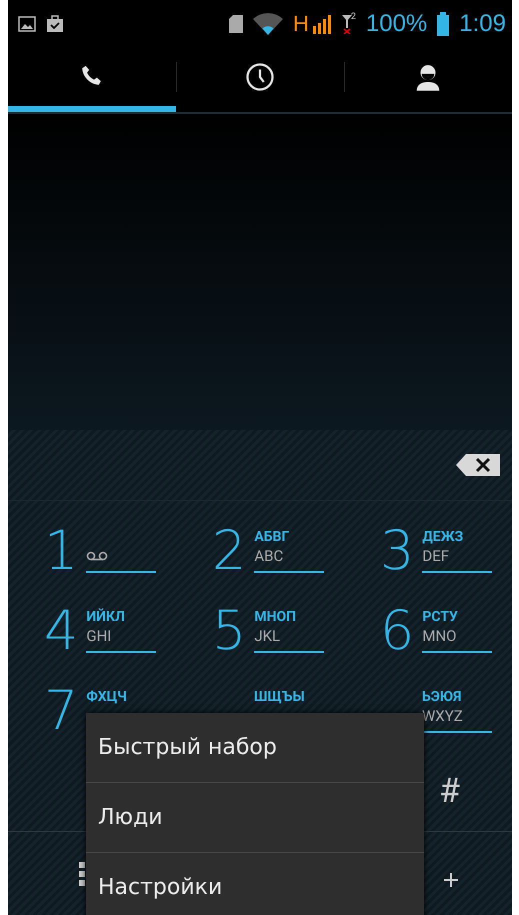 This screenshot has height=915, width=519. Describe the element at coordinates (442, 698) in the screenshot. I see `key-letters: ЬЭЮЯ` at that location.